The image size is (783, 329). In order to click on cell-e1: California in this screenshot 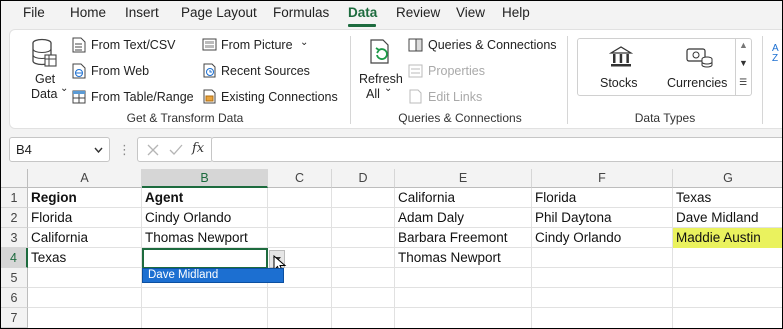, I will do `click(463, 198)`.